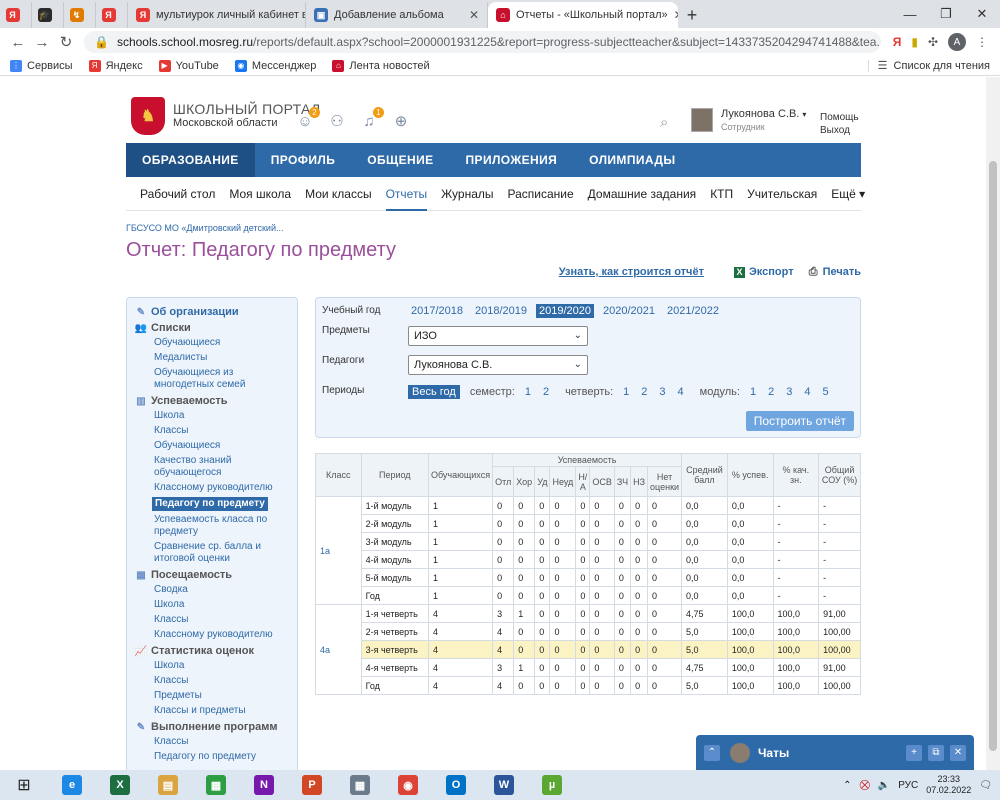  Describe the element at coordinates (985, 785) in the screenshot. I see `notifications-icon: 🗨` at that location.